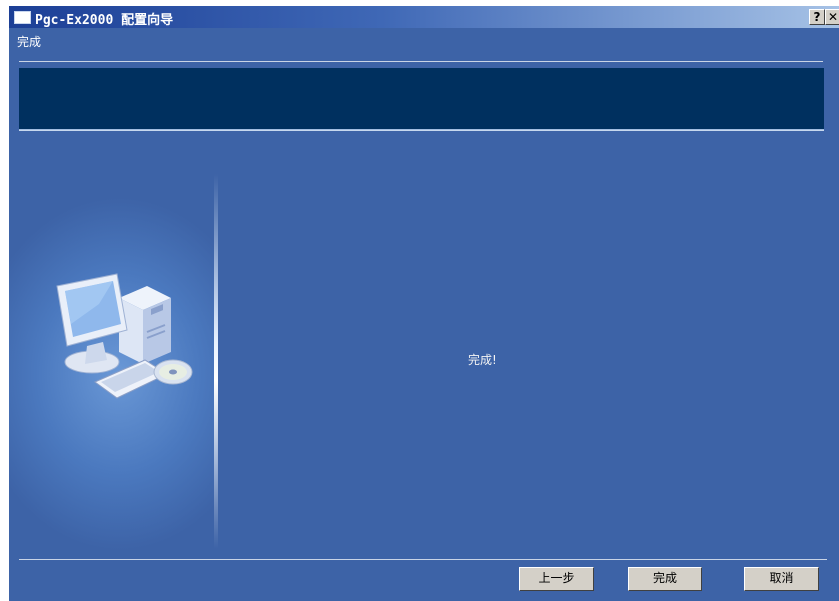  What do you see at coordinates (423, 559) in the screenshot?
I see `footer-divider` at bounding box center [423, 559].